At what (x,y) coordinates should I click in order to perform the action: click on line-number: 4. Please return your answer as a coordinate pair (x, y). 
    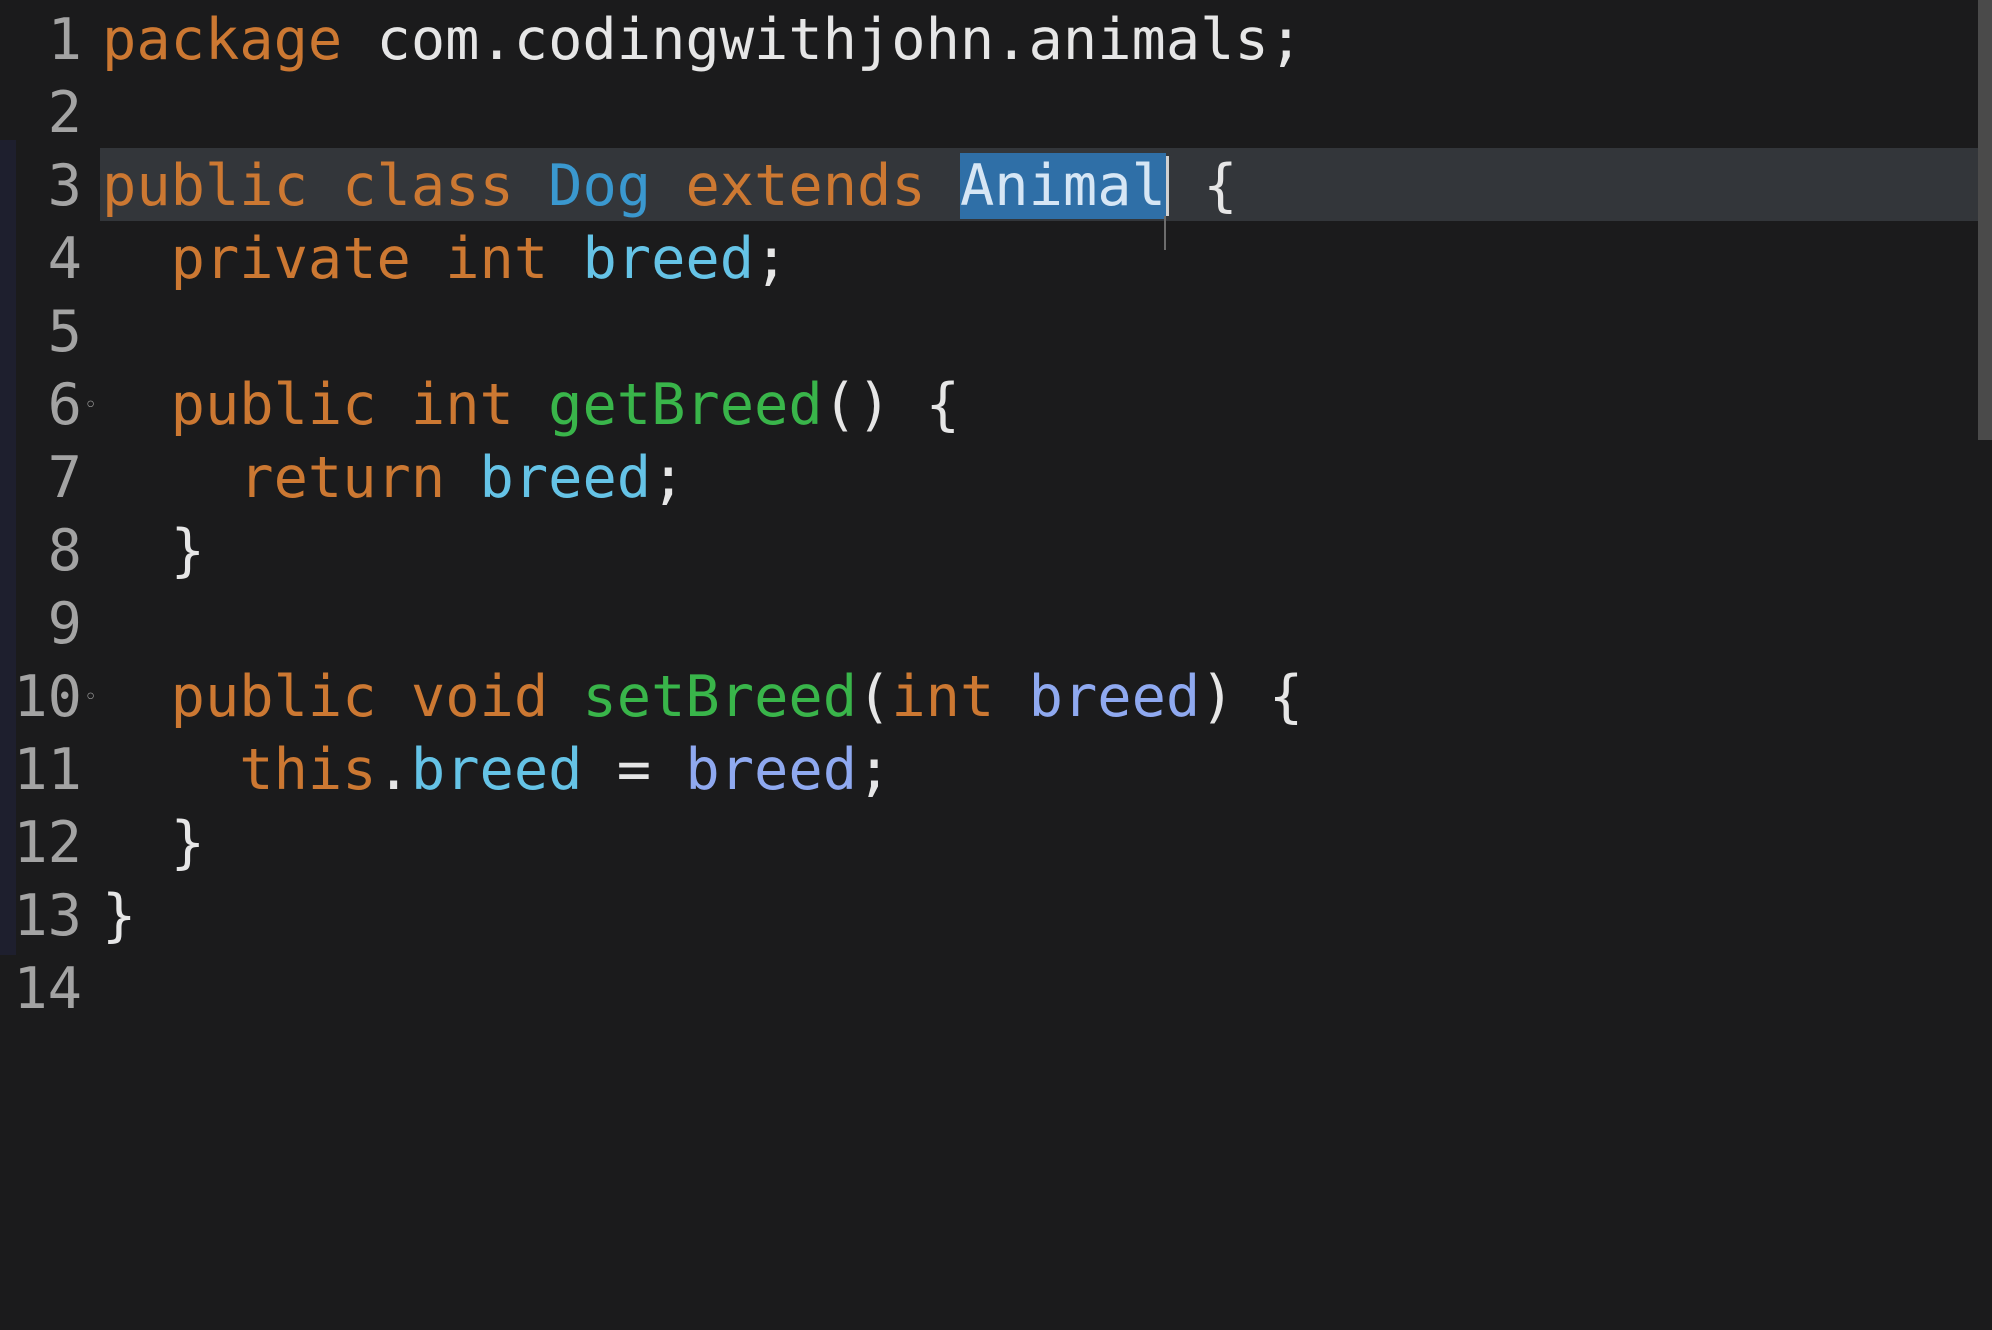
    Looking at the image, I should click on (64, 259).